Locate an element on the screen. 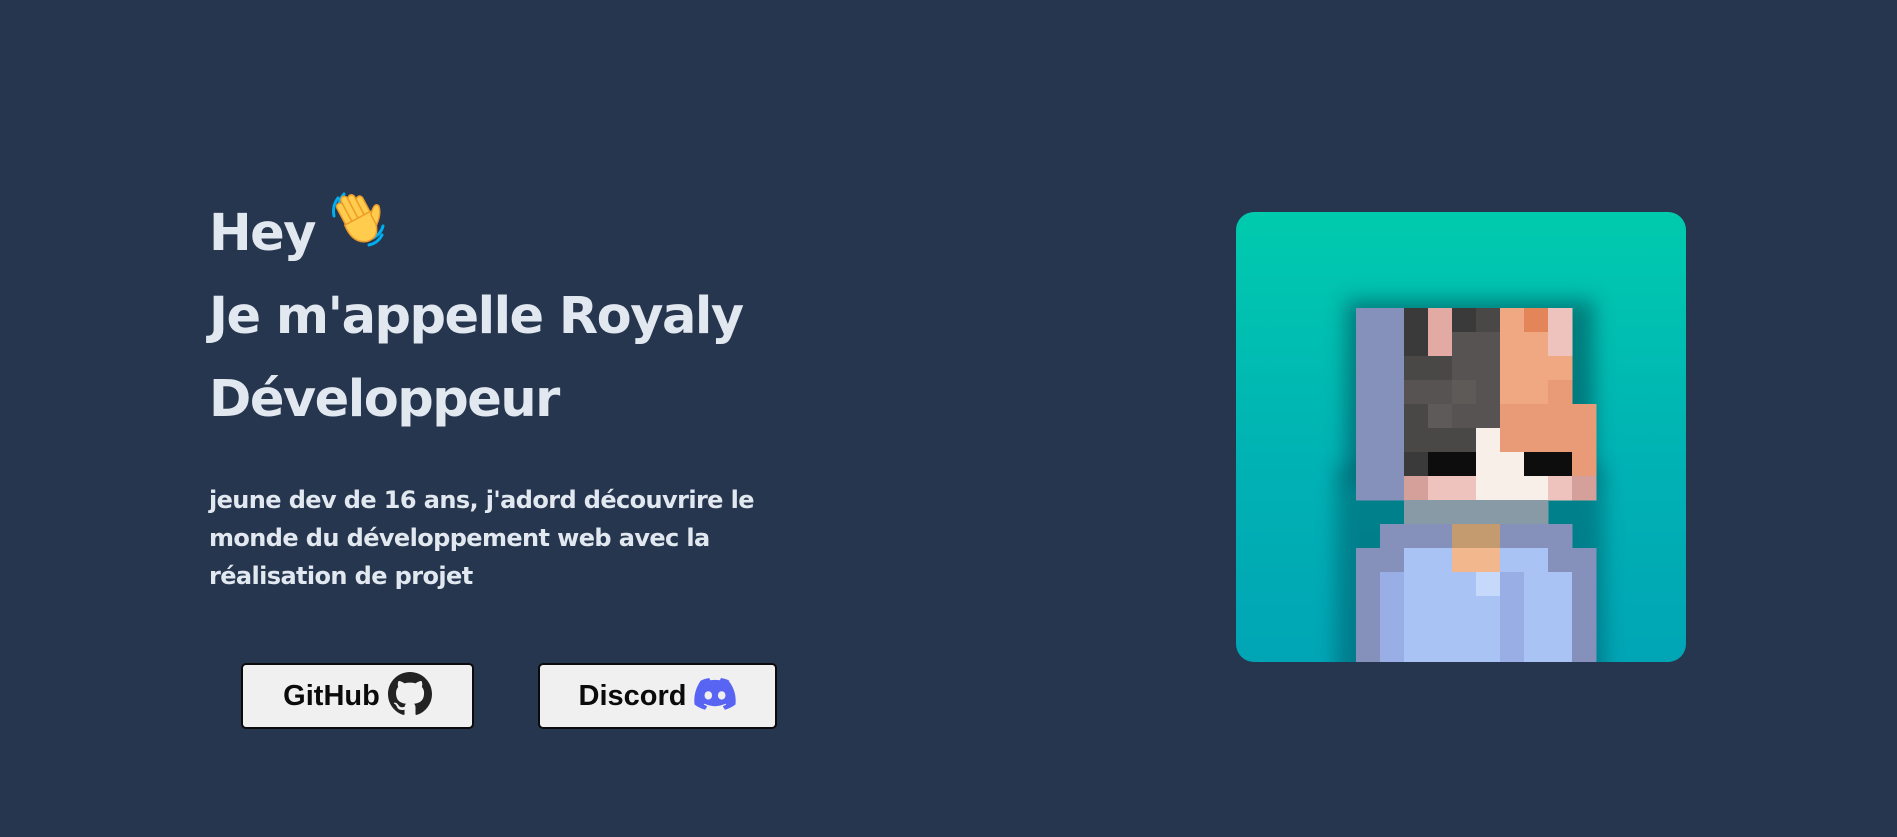 The height and width of the screenshot is (837, 1897). avatar-card is located at coordinates (1461, 437).